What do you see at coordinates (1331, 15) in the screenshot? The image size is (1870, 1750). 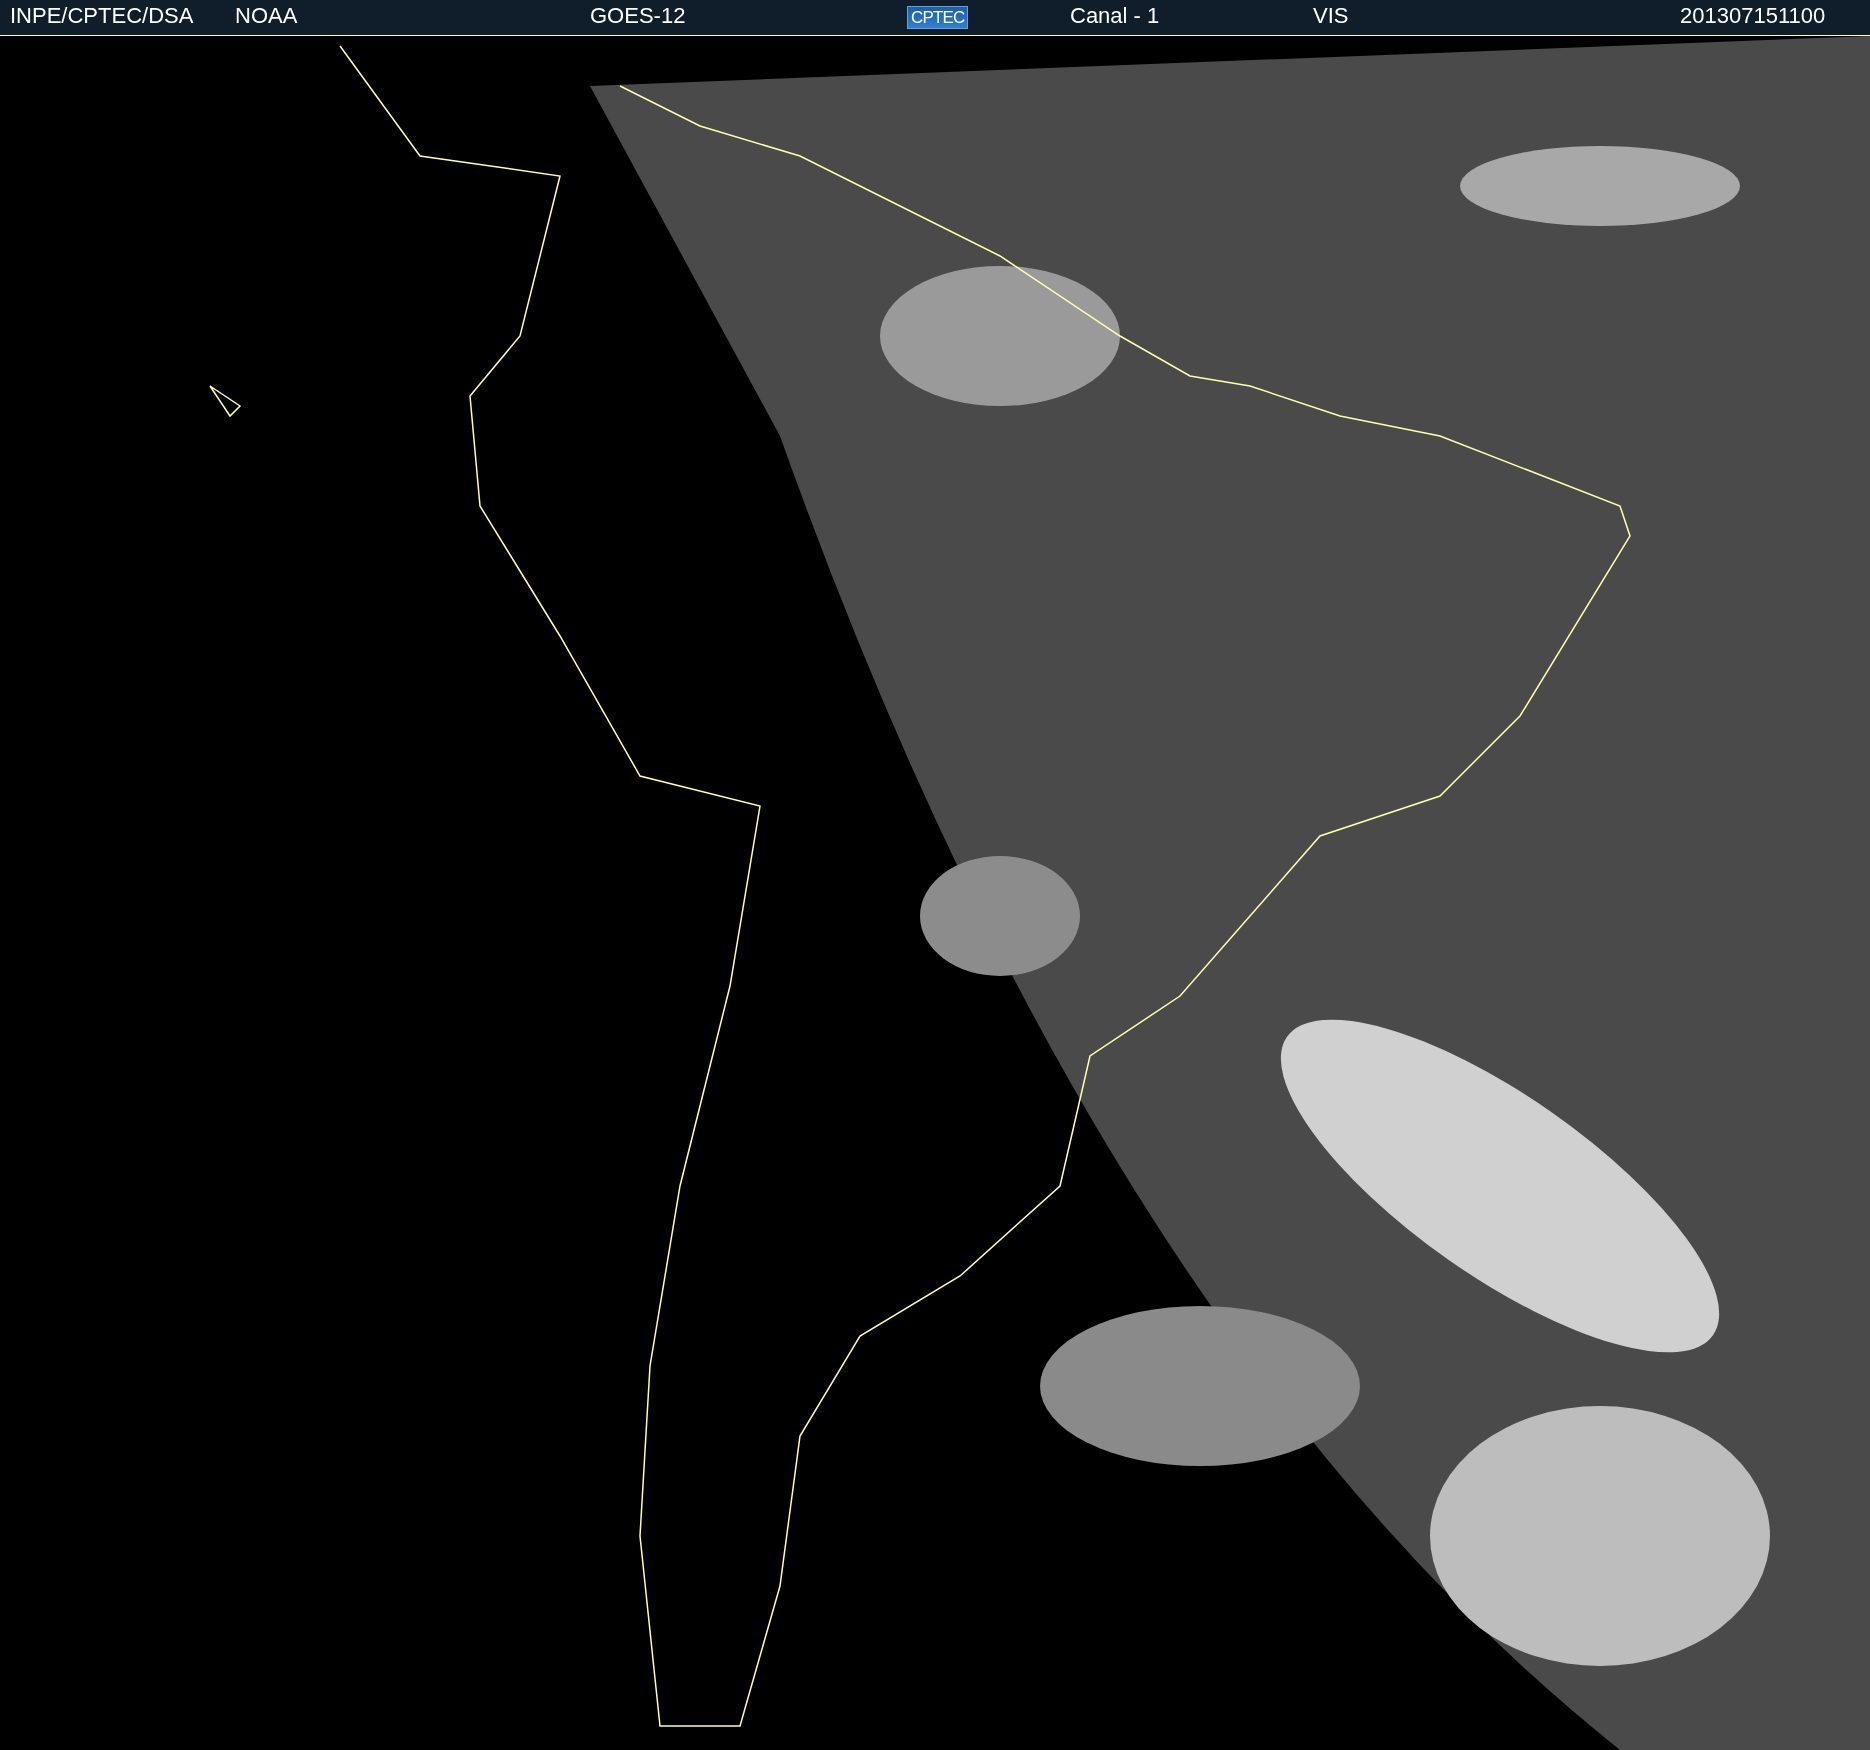 I see `header-label: VIS` at bounding box center [1331, 15].